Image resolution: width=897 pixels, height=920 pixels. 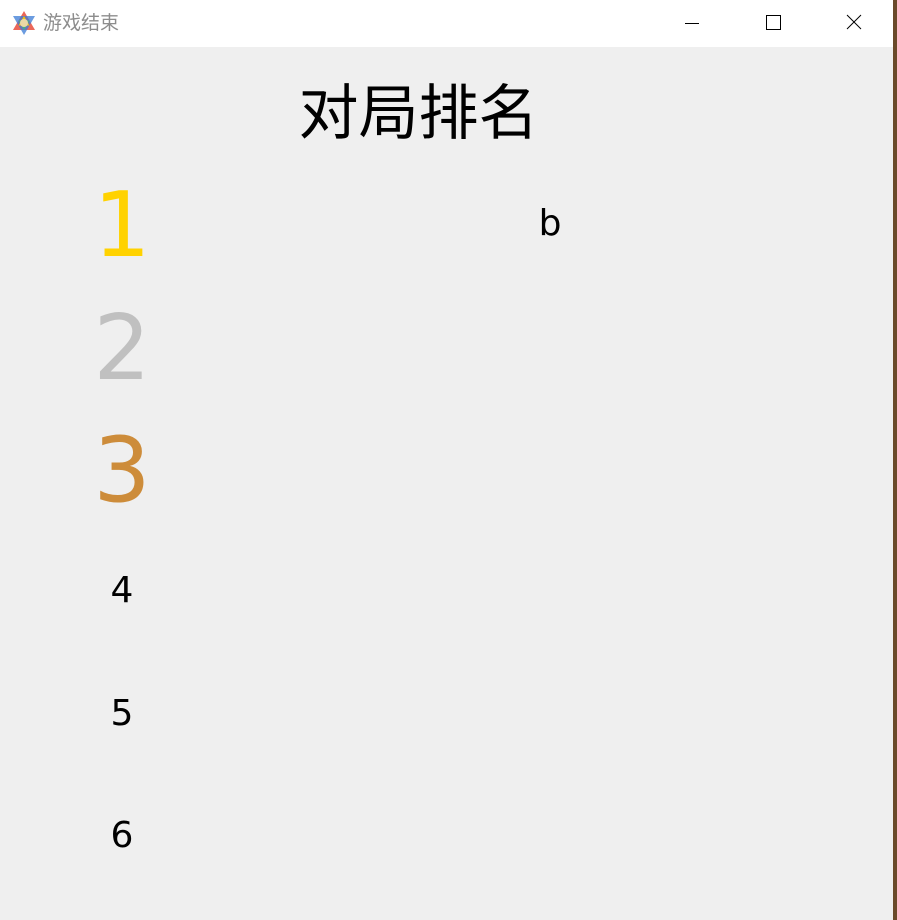 I want to click on window-title: 游戏结束, so click(x=81, y=23).